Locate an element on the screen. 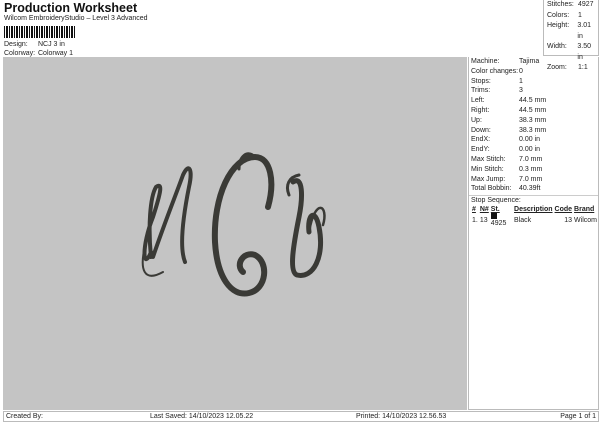 This screenshot has width=600, height=424. stitch-count: 4925 is located at coordinates (498, 224).